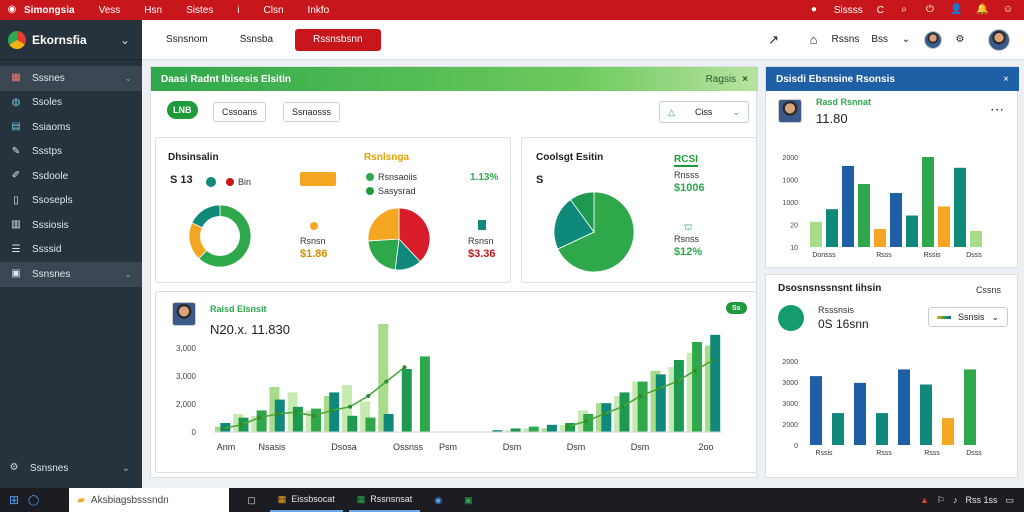  What do you see at coordinates (879, 39) in the screenshot?
I see `user-label: Bss` at bounding box center [879, 39].